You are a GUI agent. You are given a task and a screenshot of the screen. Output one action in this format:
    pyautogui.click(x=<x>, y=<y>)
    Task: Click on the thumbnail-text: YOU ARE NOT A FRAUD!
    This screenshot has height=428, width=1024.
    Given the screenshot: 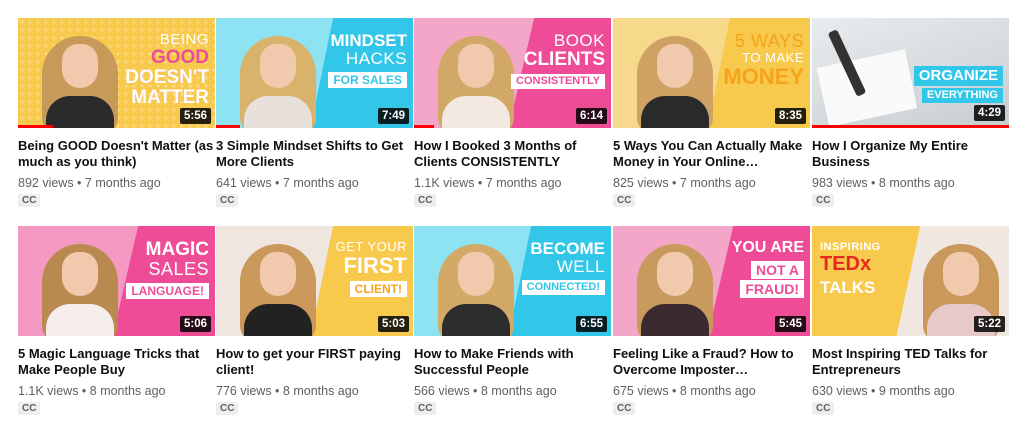 What is the action you would take?
    pyautogui.click(x=747, y=269)
    